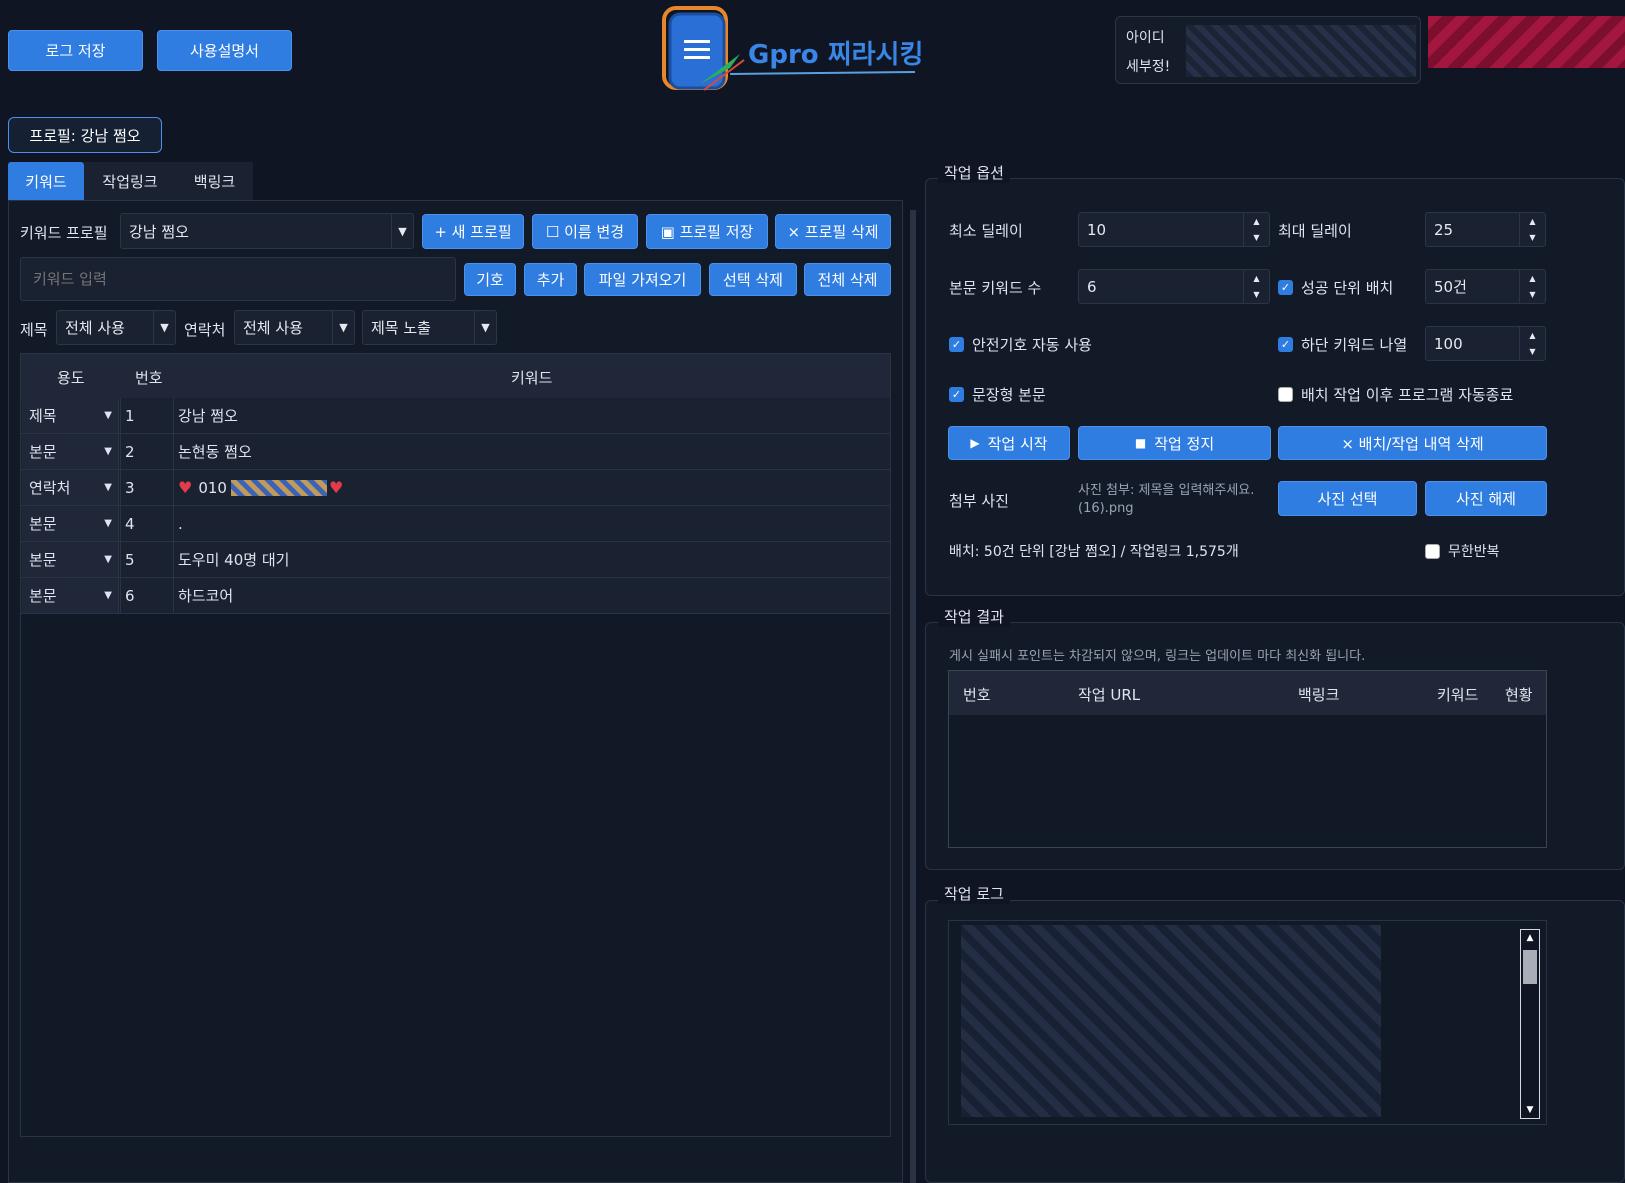 The image size is (1625, 1183). Describe the element at coordinates (294, 327) in the screenshot. I see `contact-filter-select: 전체 사용 ▼` at that location.